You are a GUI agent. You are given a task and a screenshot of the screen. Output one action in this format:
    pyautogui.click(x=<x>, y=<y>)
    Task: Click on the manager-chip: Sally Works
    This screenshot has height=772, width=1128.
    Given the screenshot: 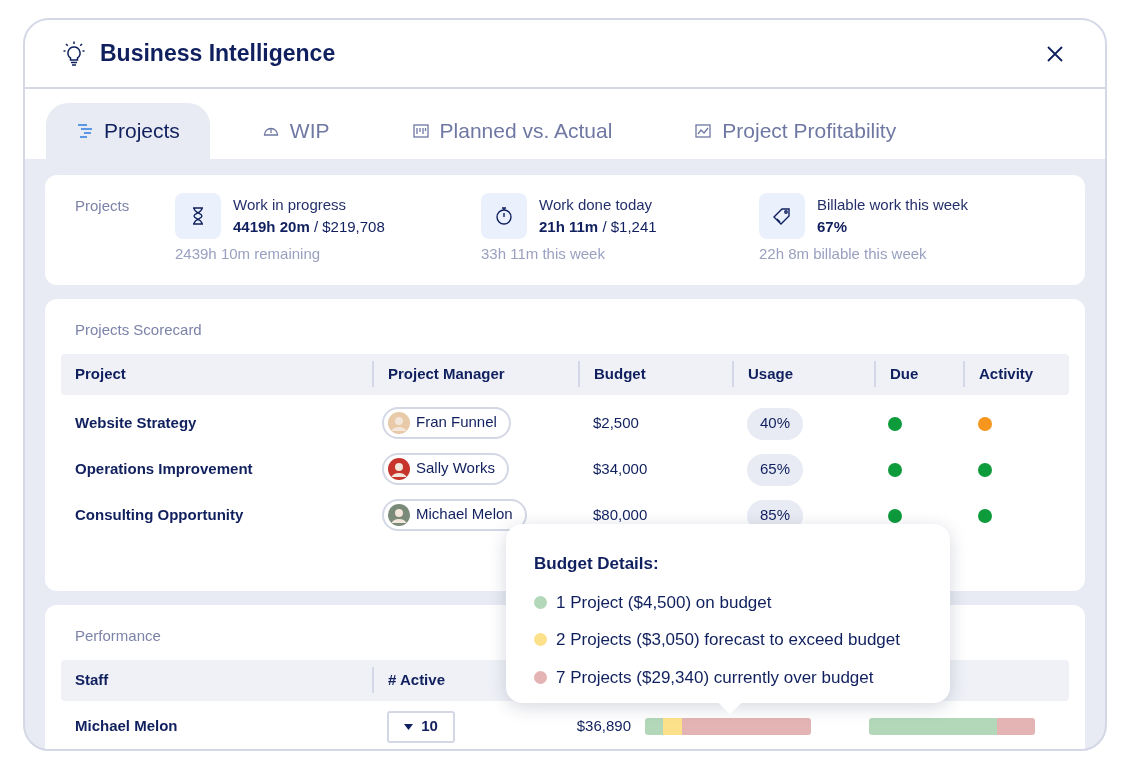 What is the action you would take?
    pyautogui.click(x=445, y=468)
    